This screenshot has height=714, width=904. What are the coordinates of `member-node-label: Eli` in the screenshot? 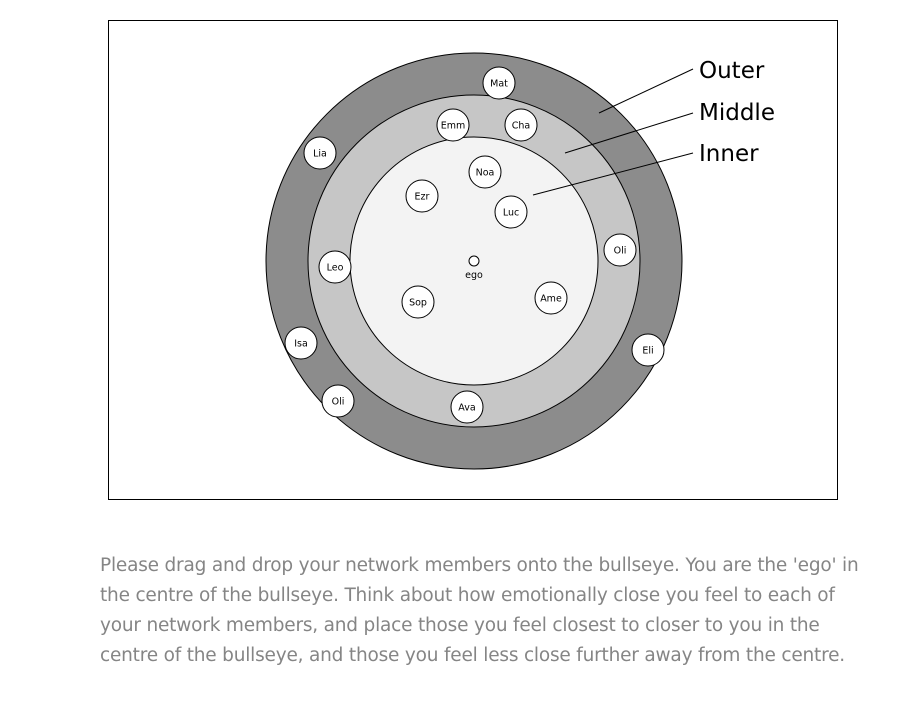 It's located at (647, 351).